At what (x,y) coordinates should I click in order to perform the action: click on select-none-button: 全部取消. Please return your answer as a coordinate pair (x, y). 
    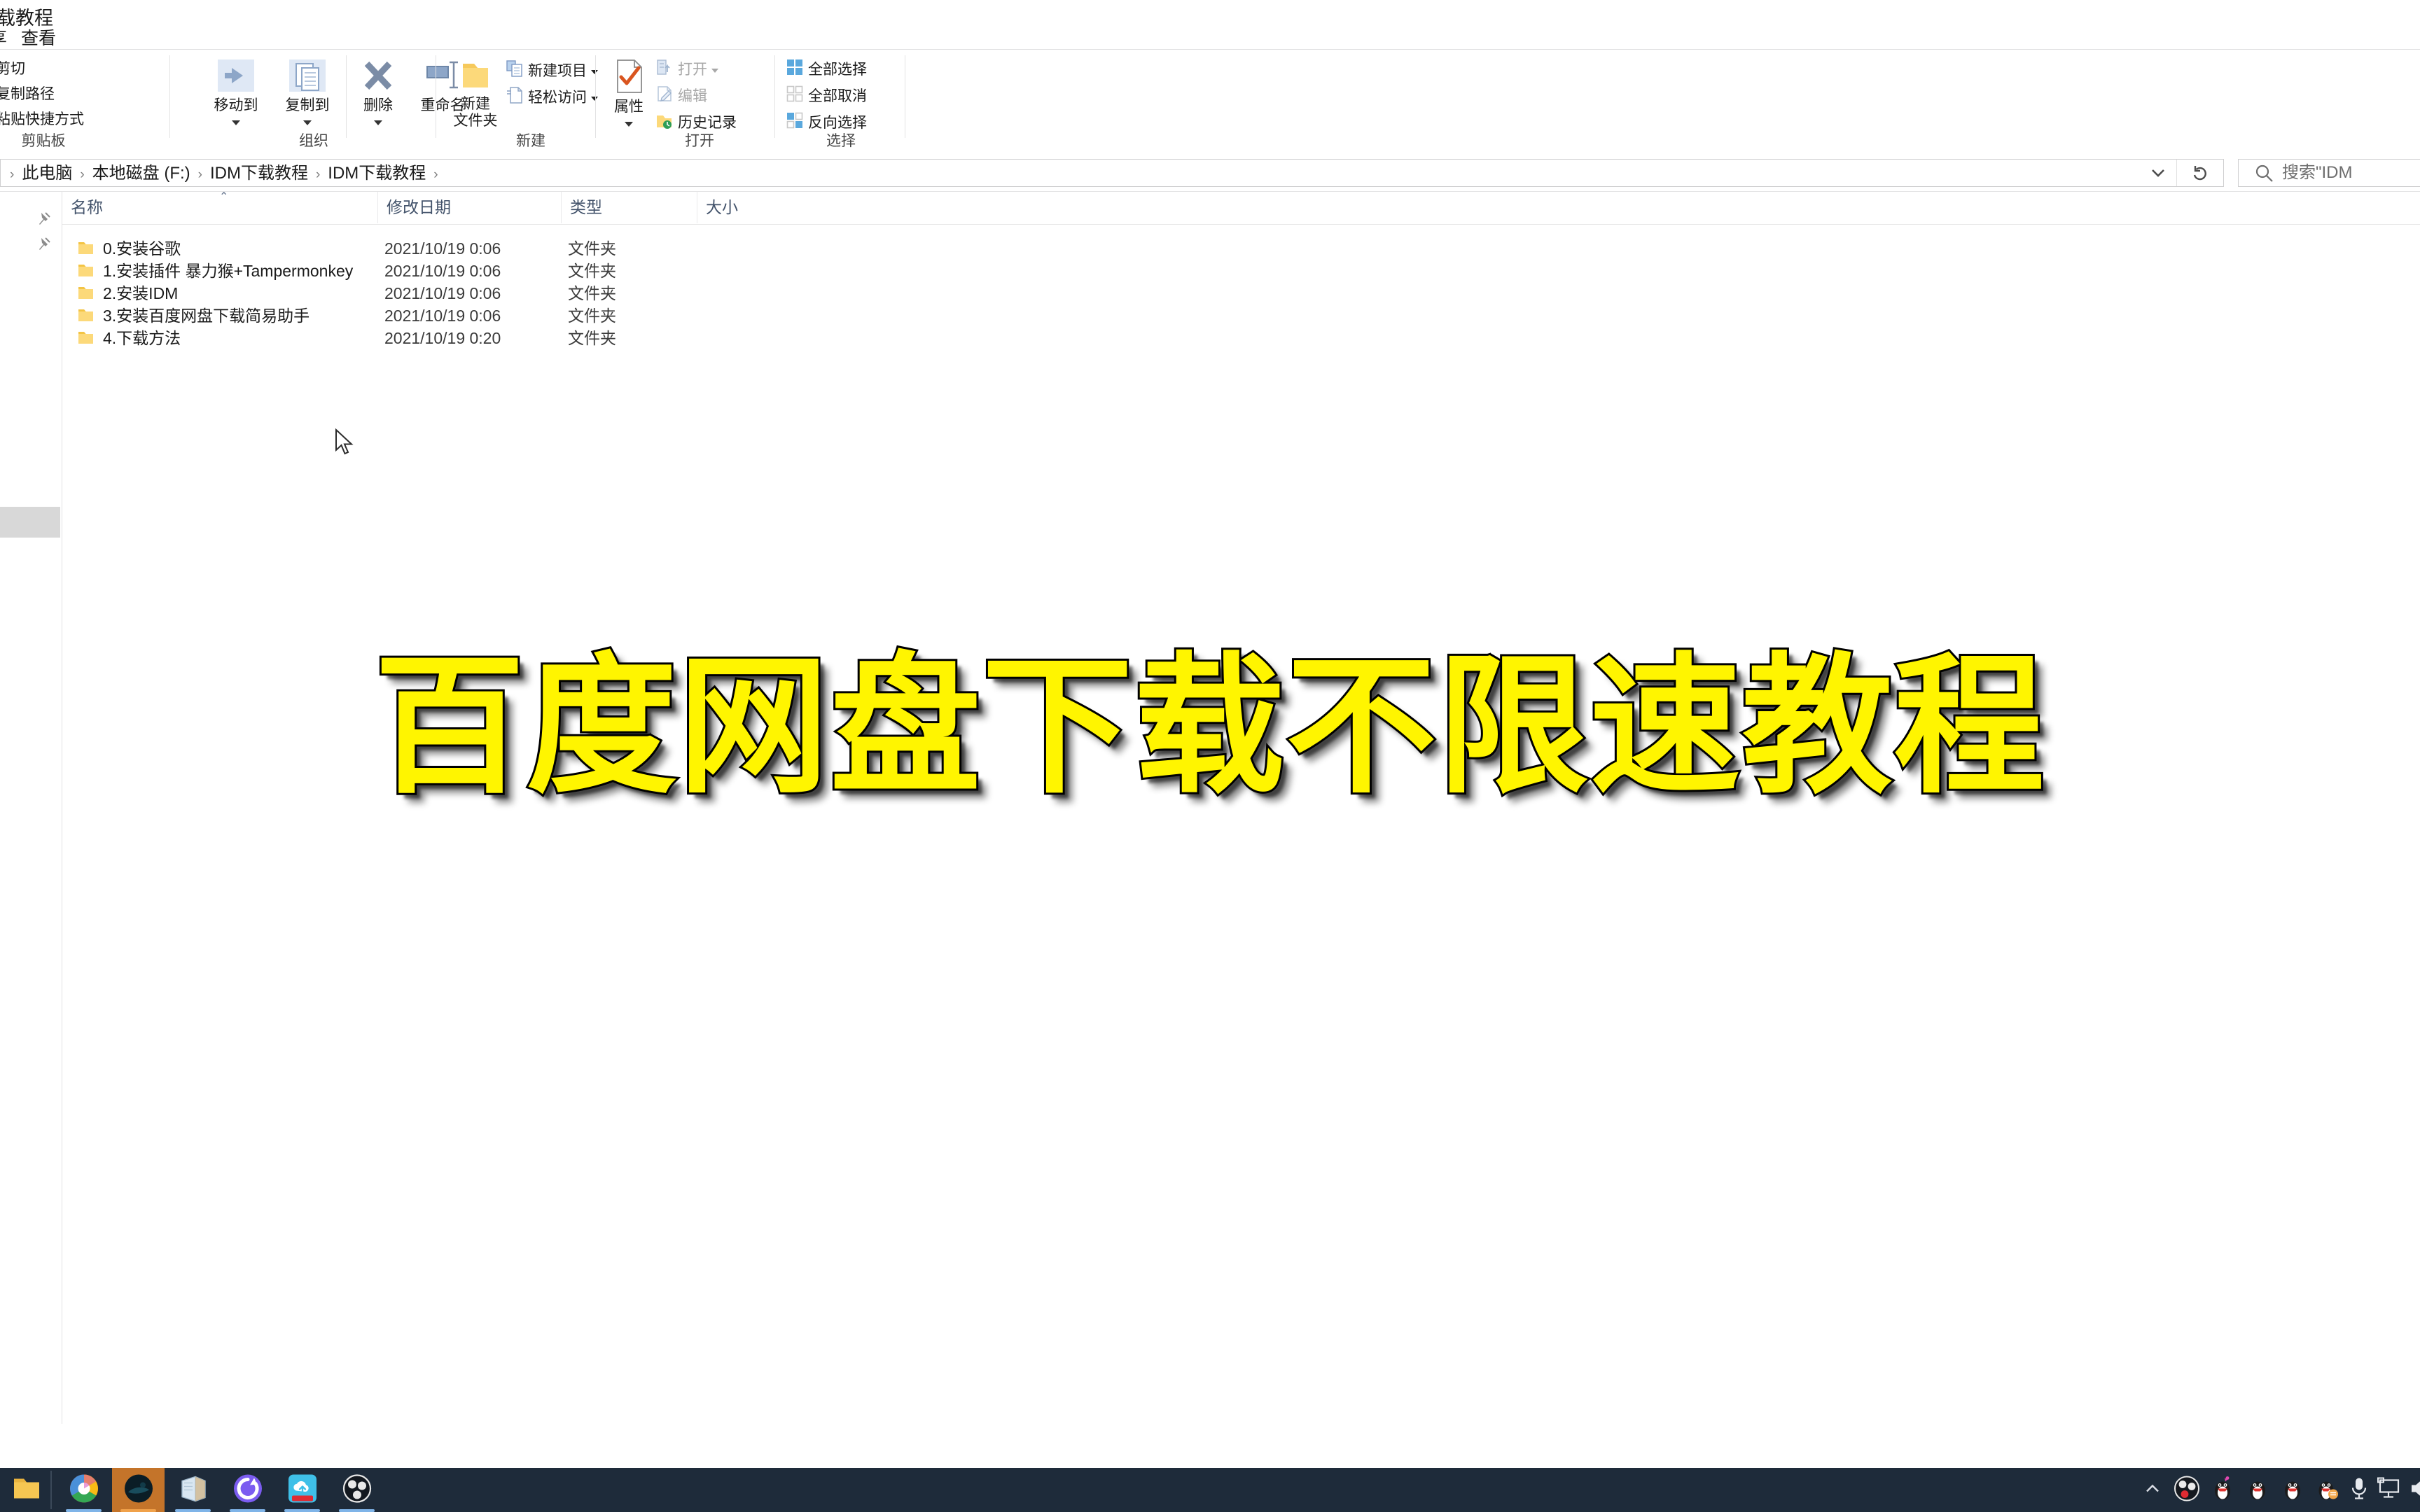
    Looking at the image, I should click on (826, 95).